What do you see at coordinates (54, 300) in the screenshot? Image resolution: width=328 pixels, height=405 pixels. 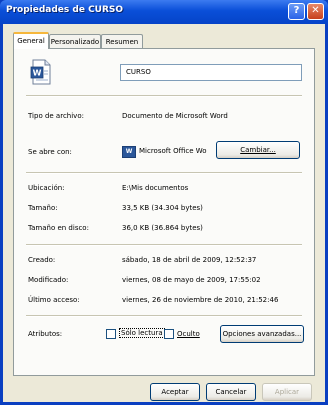 I see `accessed-label: Último acceso:` at bounding box center [54, 300].